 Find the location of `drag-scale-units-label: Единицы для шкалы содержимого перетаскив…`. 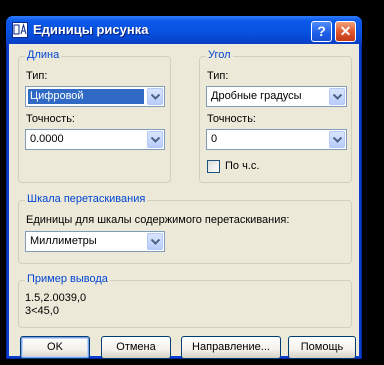

drag-scale-units-label: Единицы для шкалы содержимого перетаскив… is located at coordinates (158, 220).